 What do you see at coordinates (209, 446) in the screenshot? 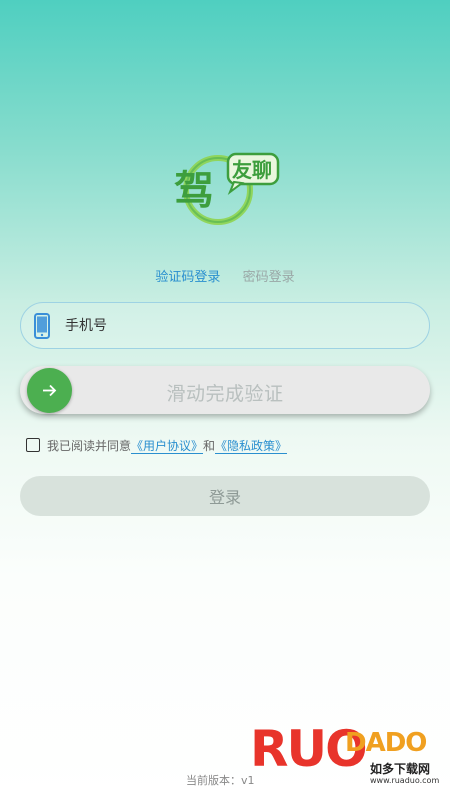
I see `agreement-and: 和` at bounding box center [209, 446].